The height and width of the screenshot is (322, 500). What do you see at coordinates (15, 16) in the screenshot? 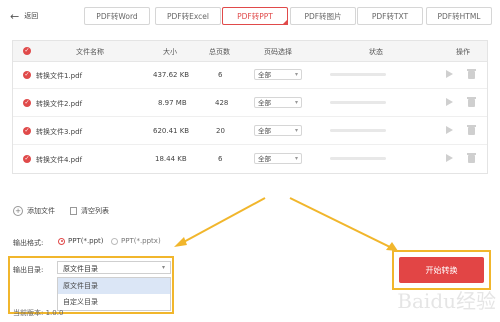
I see `back-arrow-icon: ←` at bounding box center [15, 16].